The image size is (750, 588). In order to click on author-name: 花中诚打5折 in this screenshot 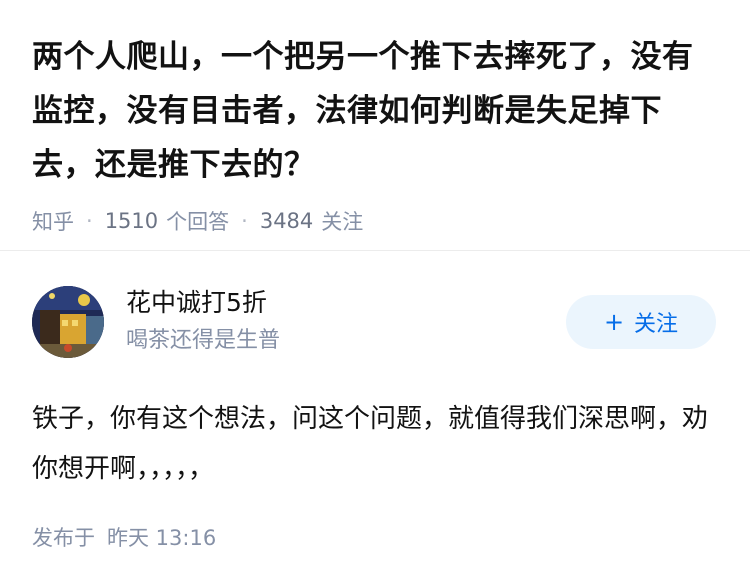, I will do `click(346, 303)`.